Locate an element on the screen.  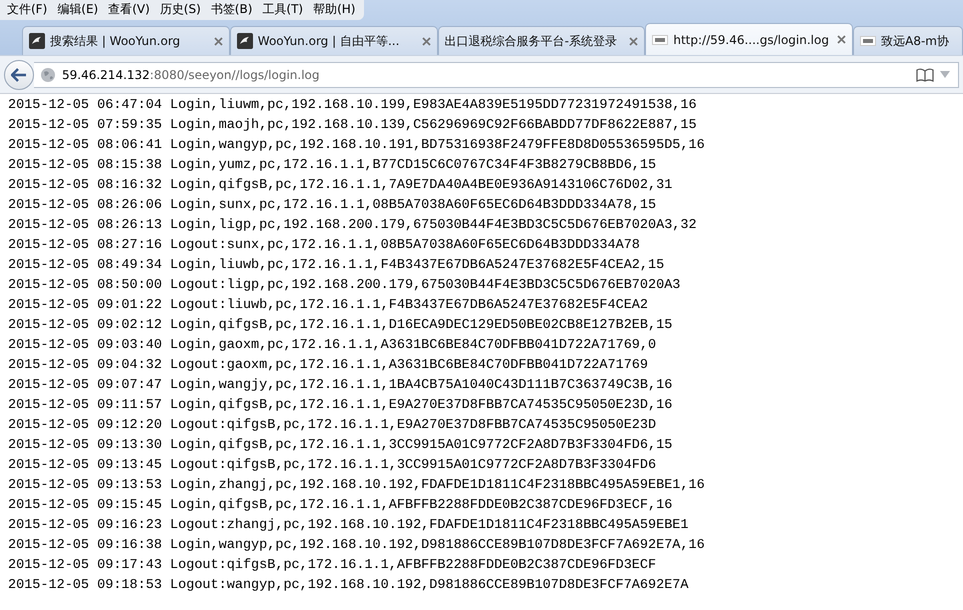
tab-title: http://59.46....gs/login.log is located at coordinates (751, 39).